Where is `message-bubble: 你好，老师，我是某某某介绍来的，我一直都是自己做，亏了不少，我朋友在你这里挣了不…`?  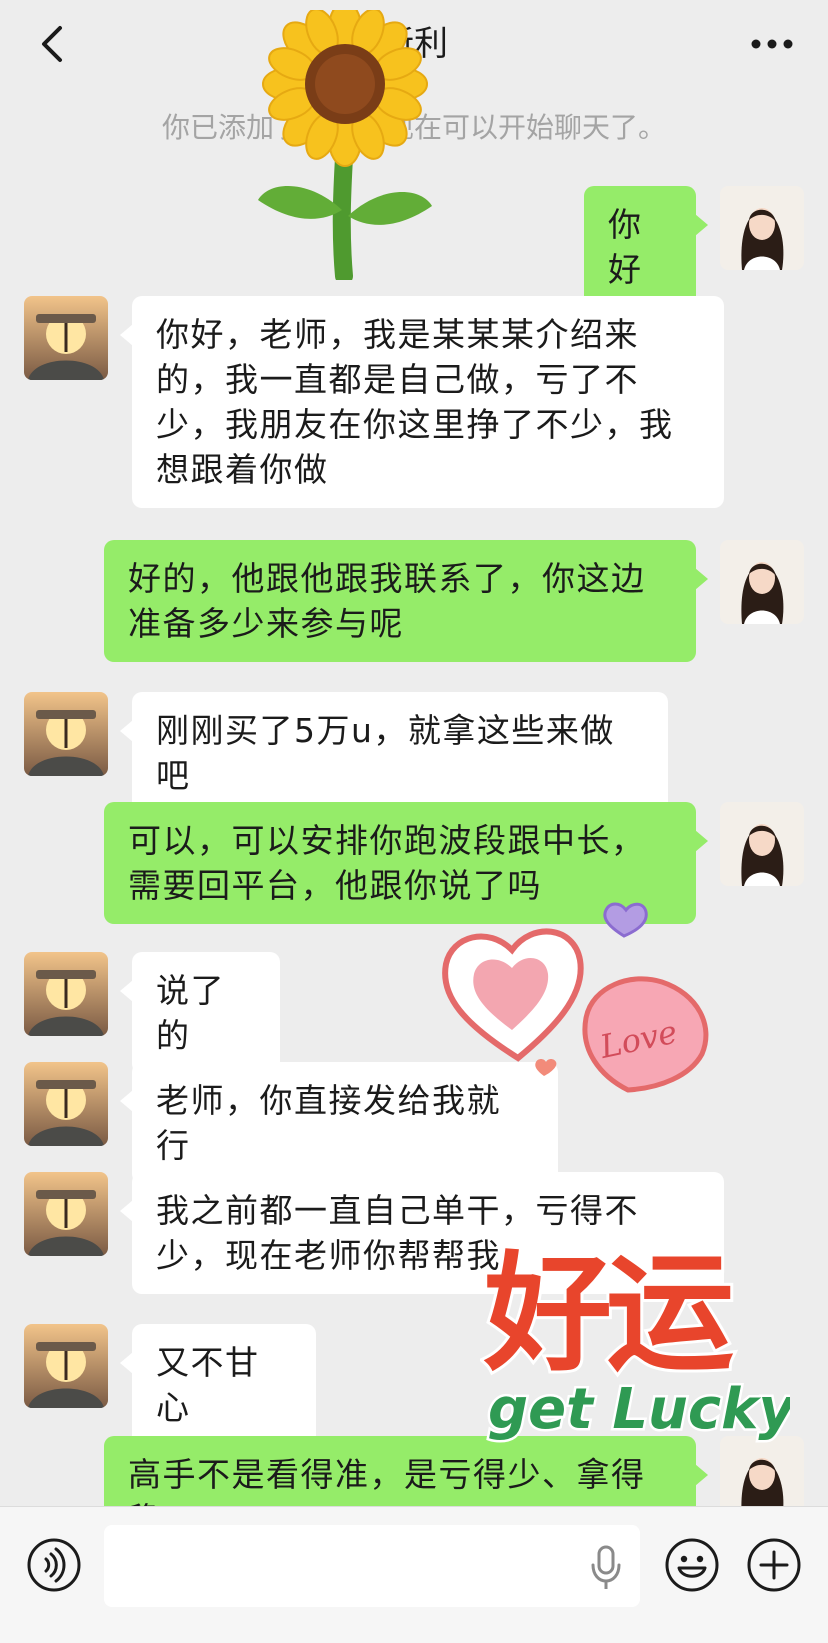 message-bubble: 你好，老师，我是某某某介绍来的，我一直都是自己做，亏了不少，我朋友在你这里挣了不… is located at coordinates (422, 402).